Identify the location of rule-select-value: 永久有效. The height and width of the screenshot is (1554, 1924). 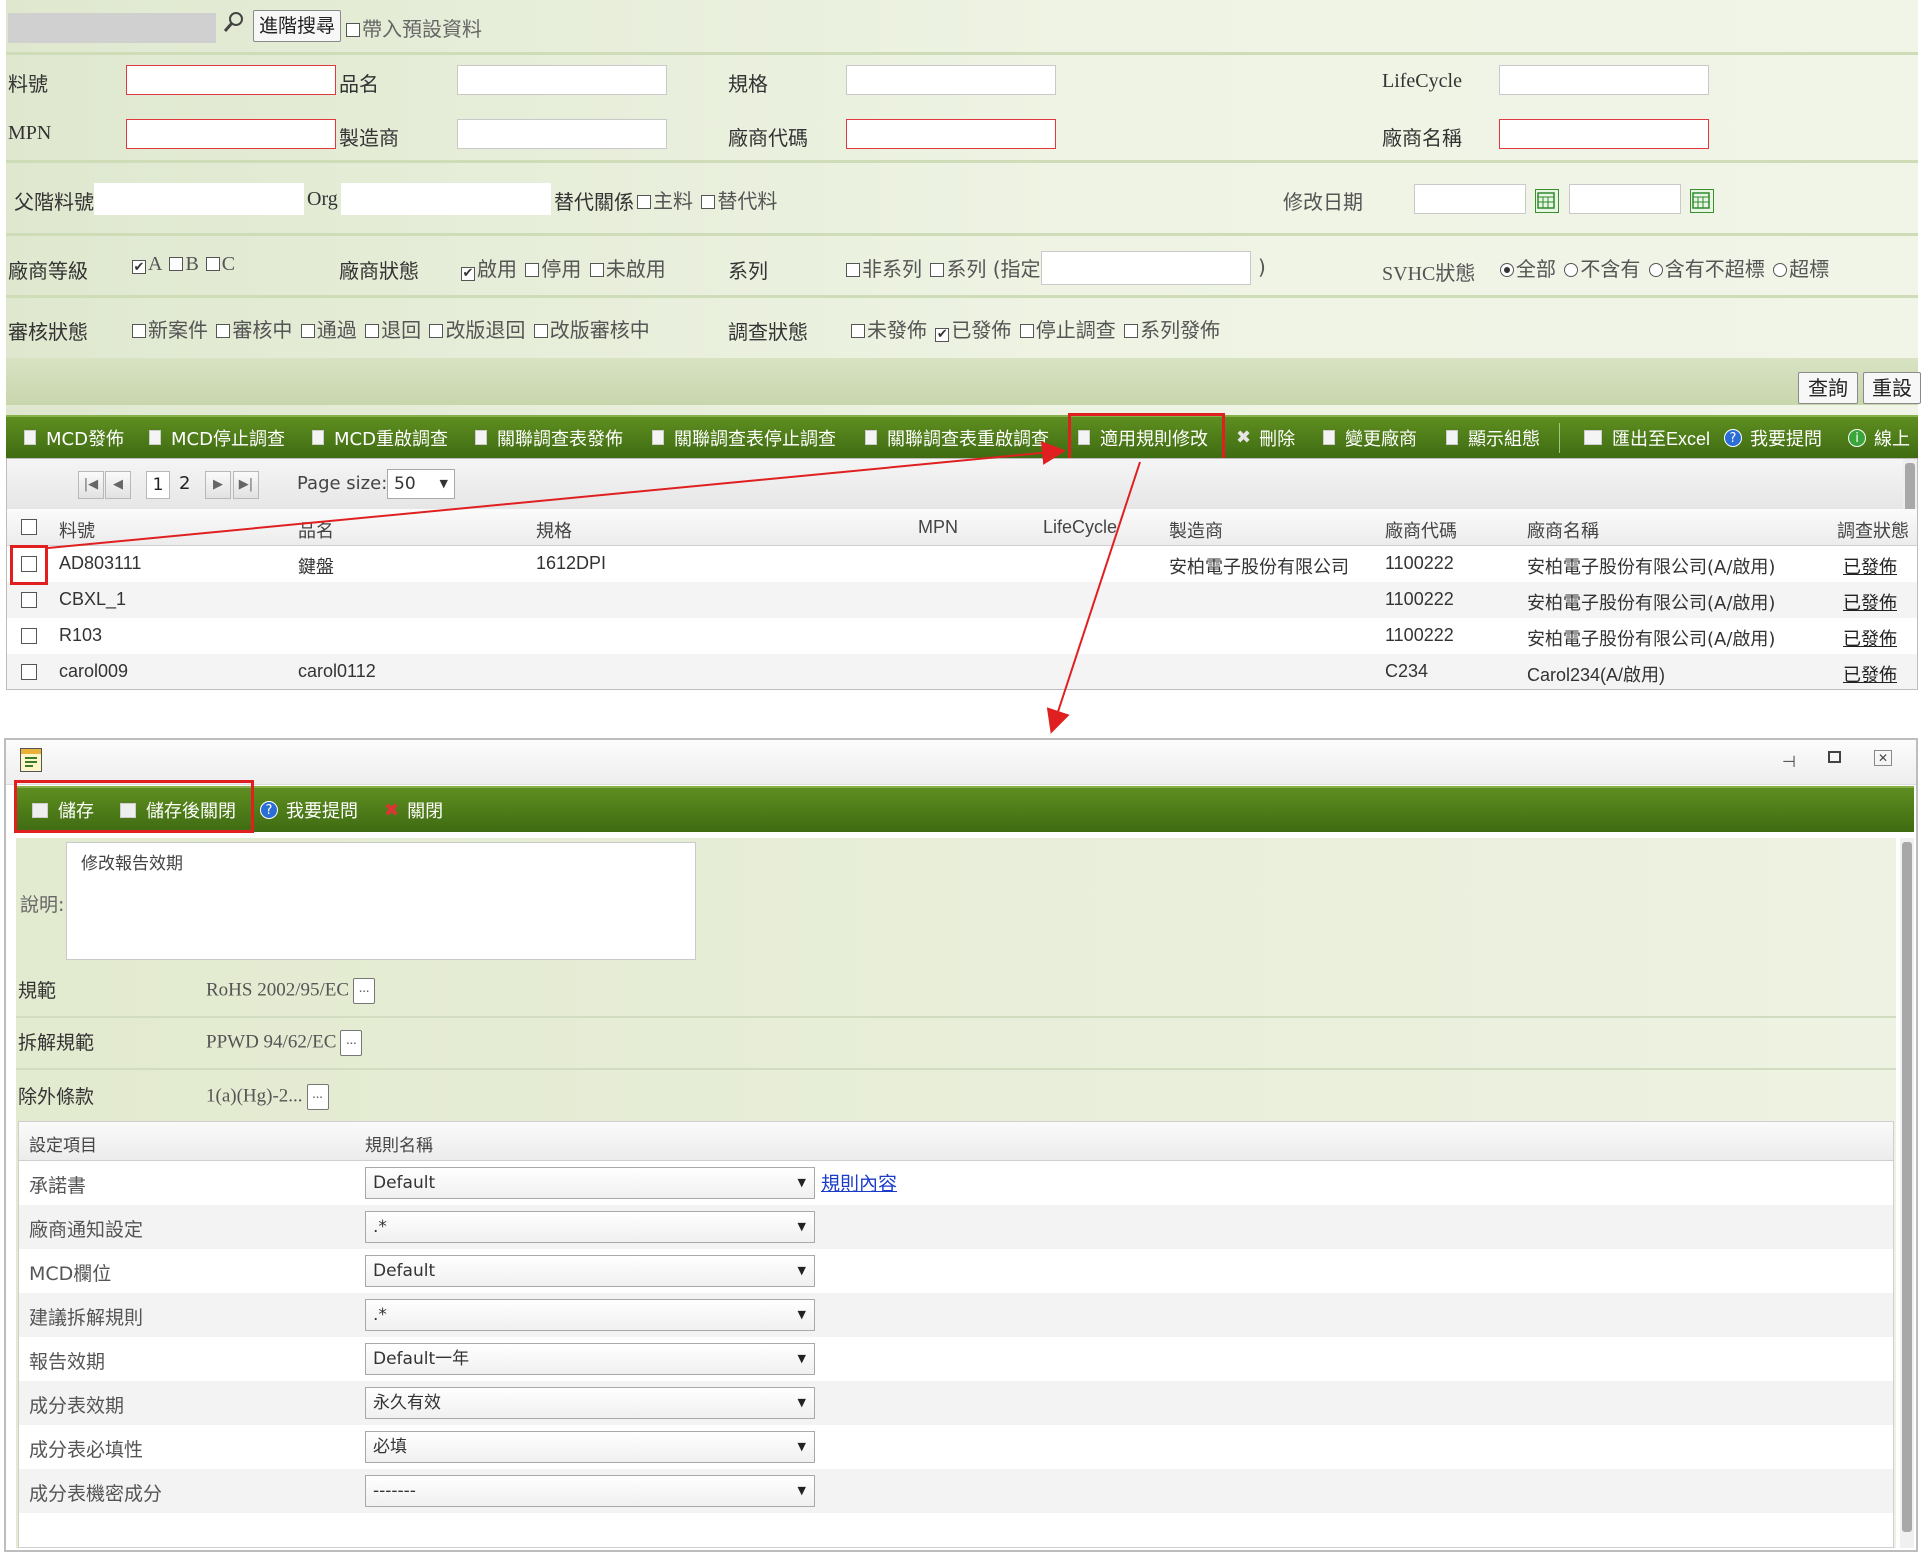
(407, 1403).